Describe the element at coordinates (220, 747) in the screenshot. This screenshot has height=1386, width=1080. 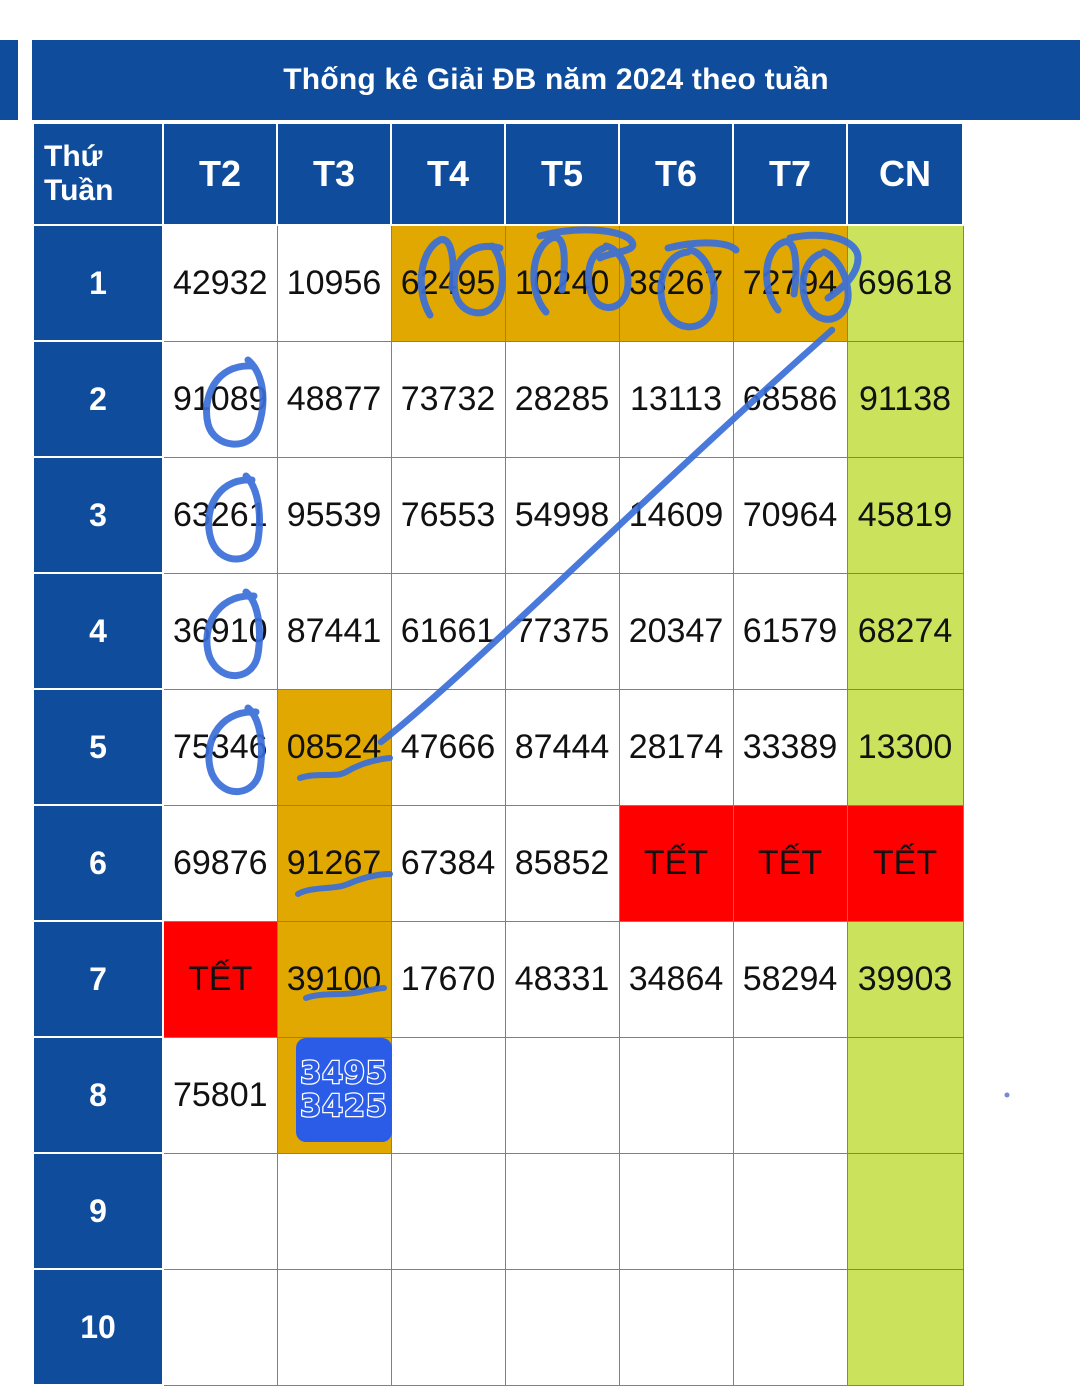
I see `cell-w5-t2: 75346` at that location.